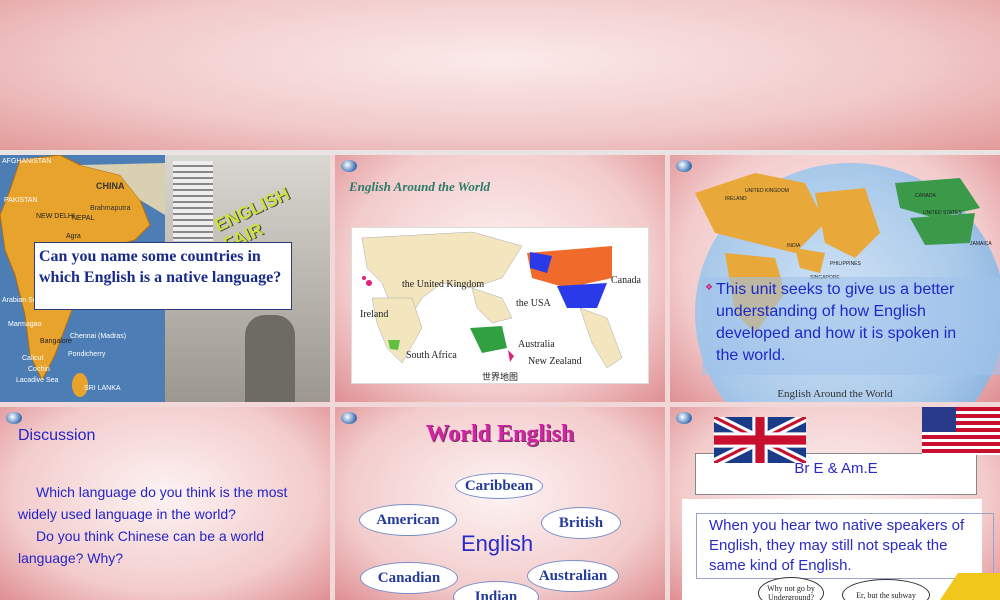 Image resolution: width=1000 pixels, height=600 pixels. I want to click on world-map-shape, so click(500, 305).